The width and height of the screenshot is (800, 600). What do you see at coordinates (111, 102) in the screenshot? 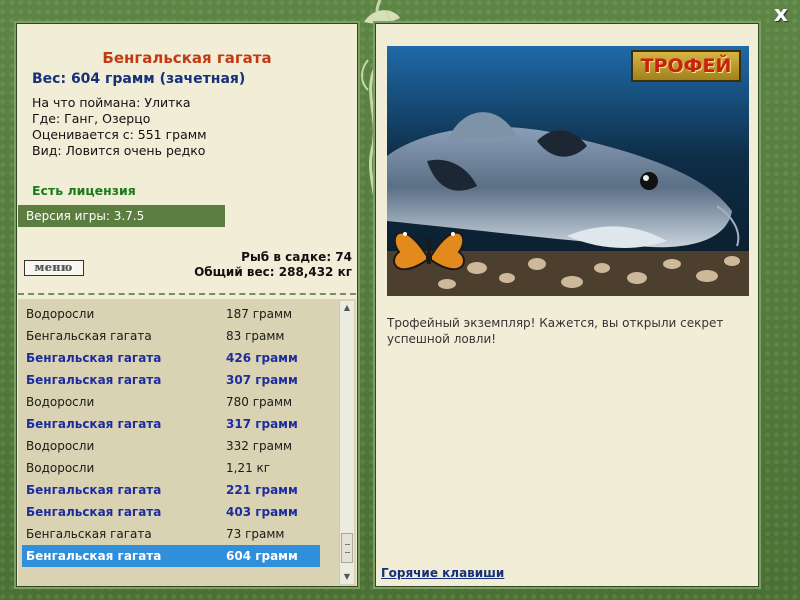
I see `bait-info: На что поймана: Улитка` at bounding box center [111, 102].